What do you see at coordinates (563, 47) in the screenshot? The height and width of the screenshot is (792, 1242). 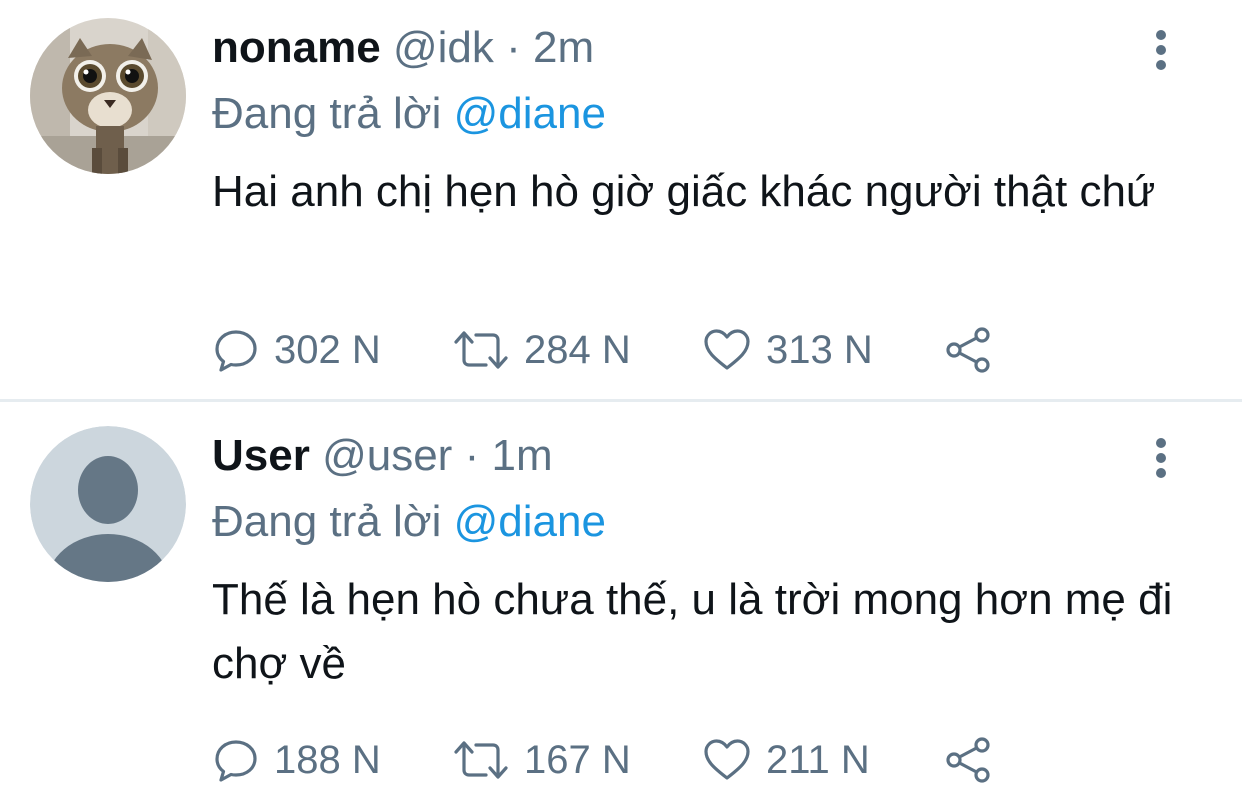 I see `timestamp: 2m` at bounding box center [563, 47].